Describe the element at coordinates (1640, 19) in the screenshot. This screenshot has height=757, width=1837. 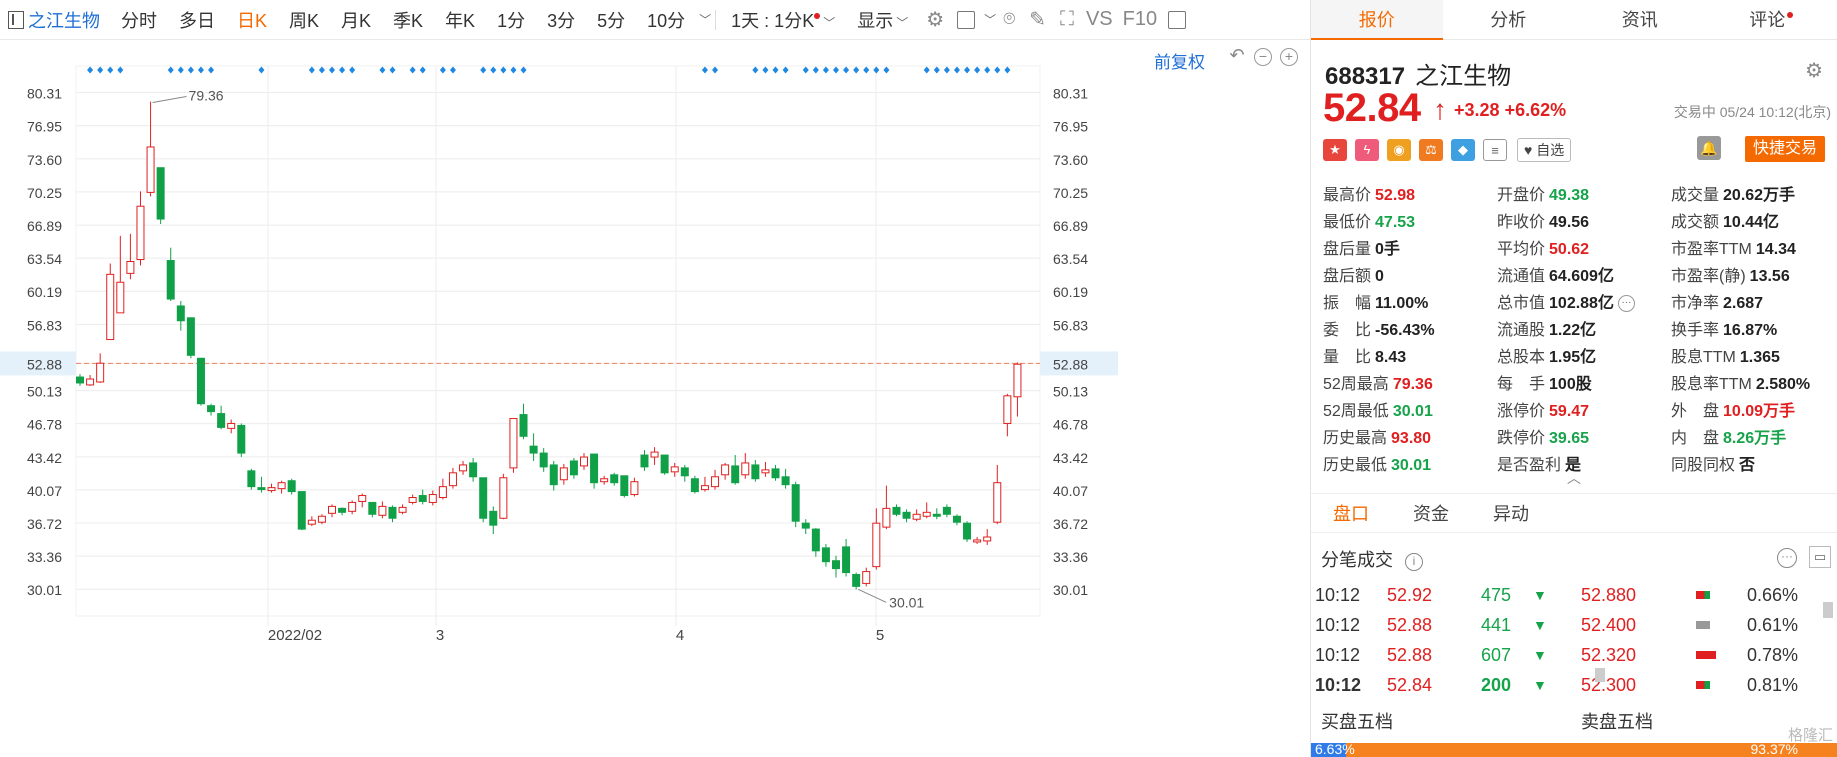
I see `panel-tab: 资讯` at that location.